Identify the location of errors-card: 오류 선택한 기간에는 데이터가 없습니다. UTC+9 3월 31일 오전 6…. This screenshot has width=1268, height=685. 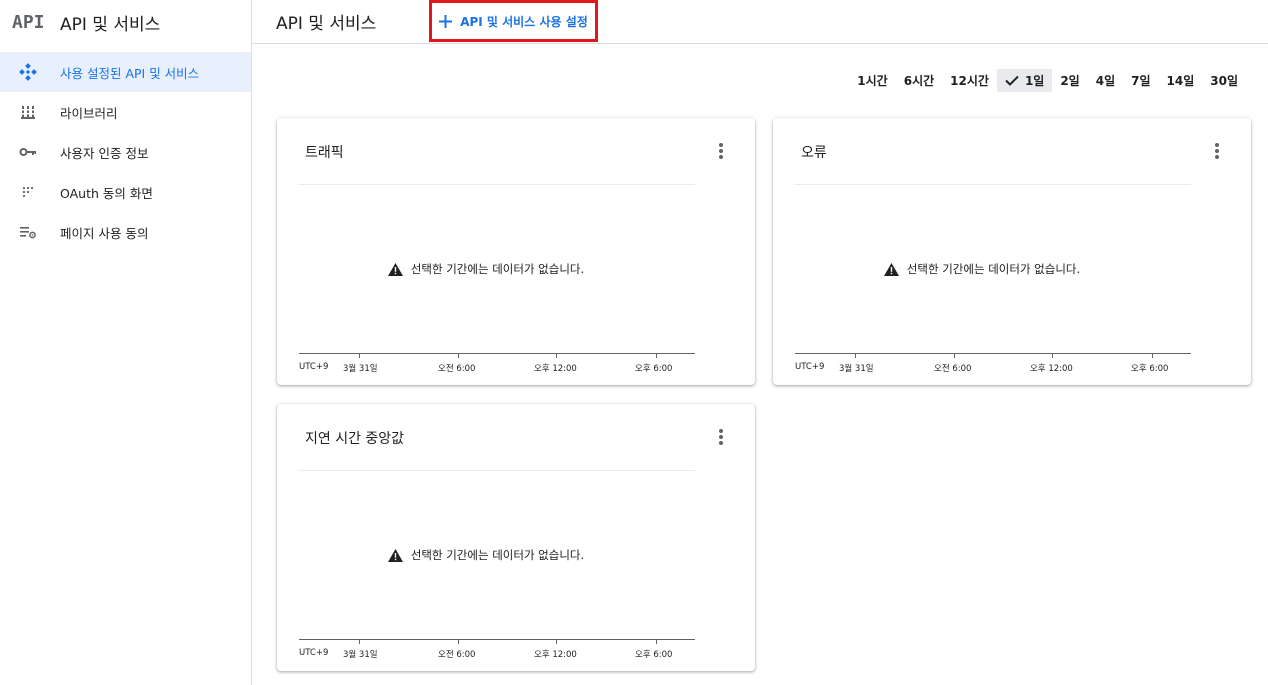
(1012, 251).